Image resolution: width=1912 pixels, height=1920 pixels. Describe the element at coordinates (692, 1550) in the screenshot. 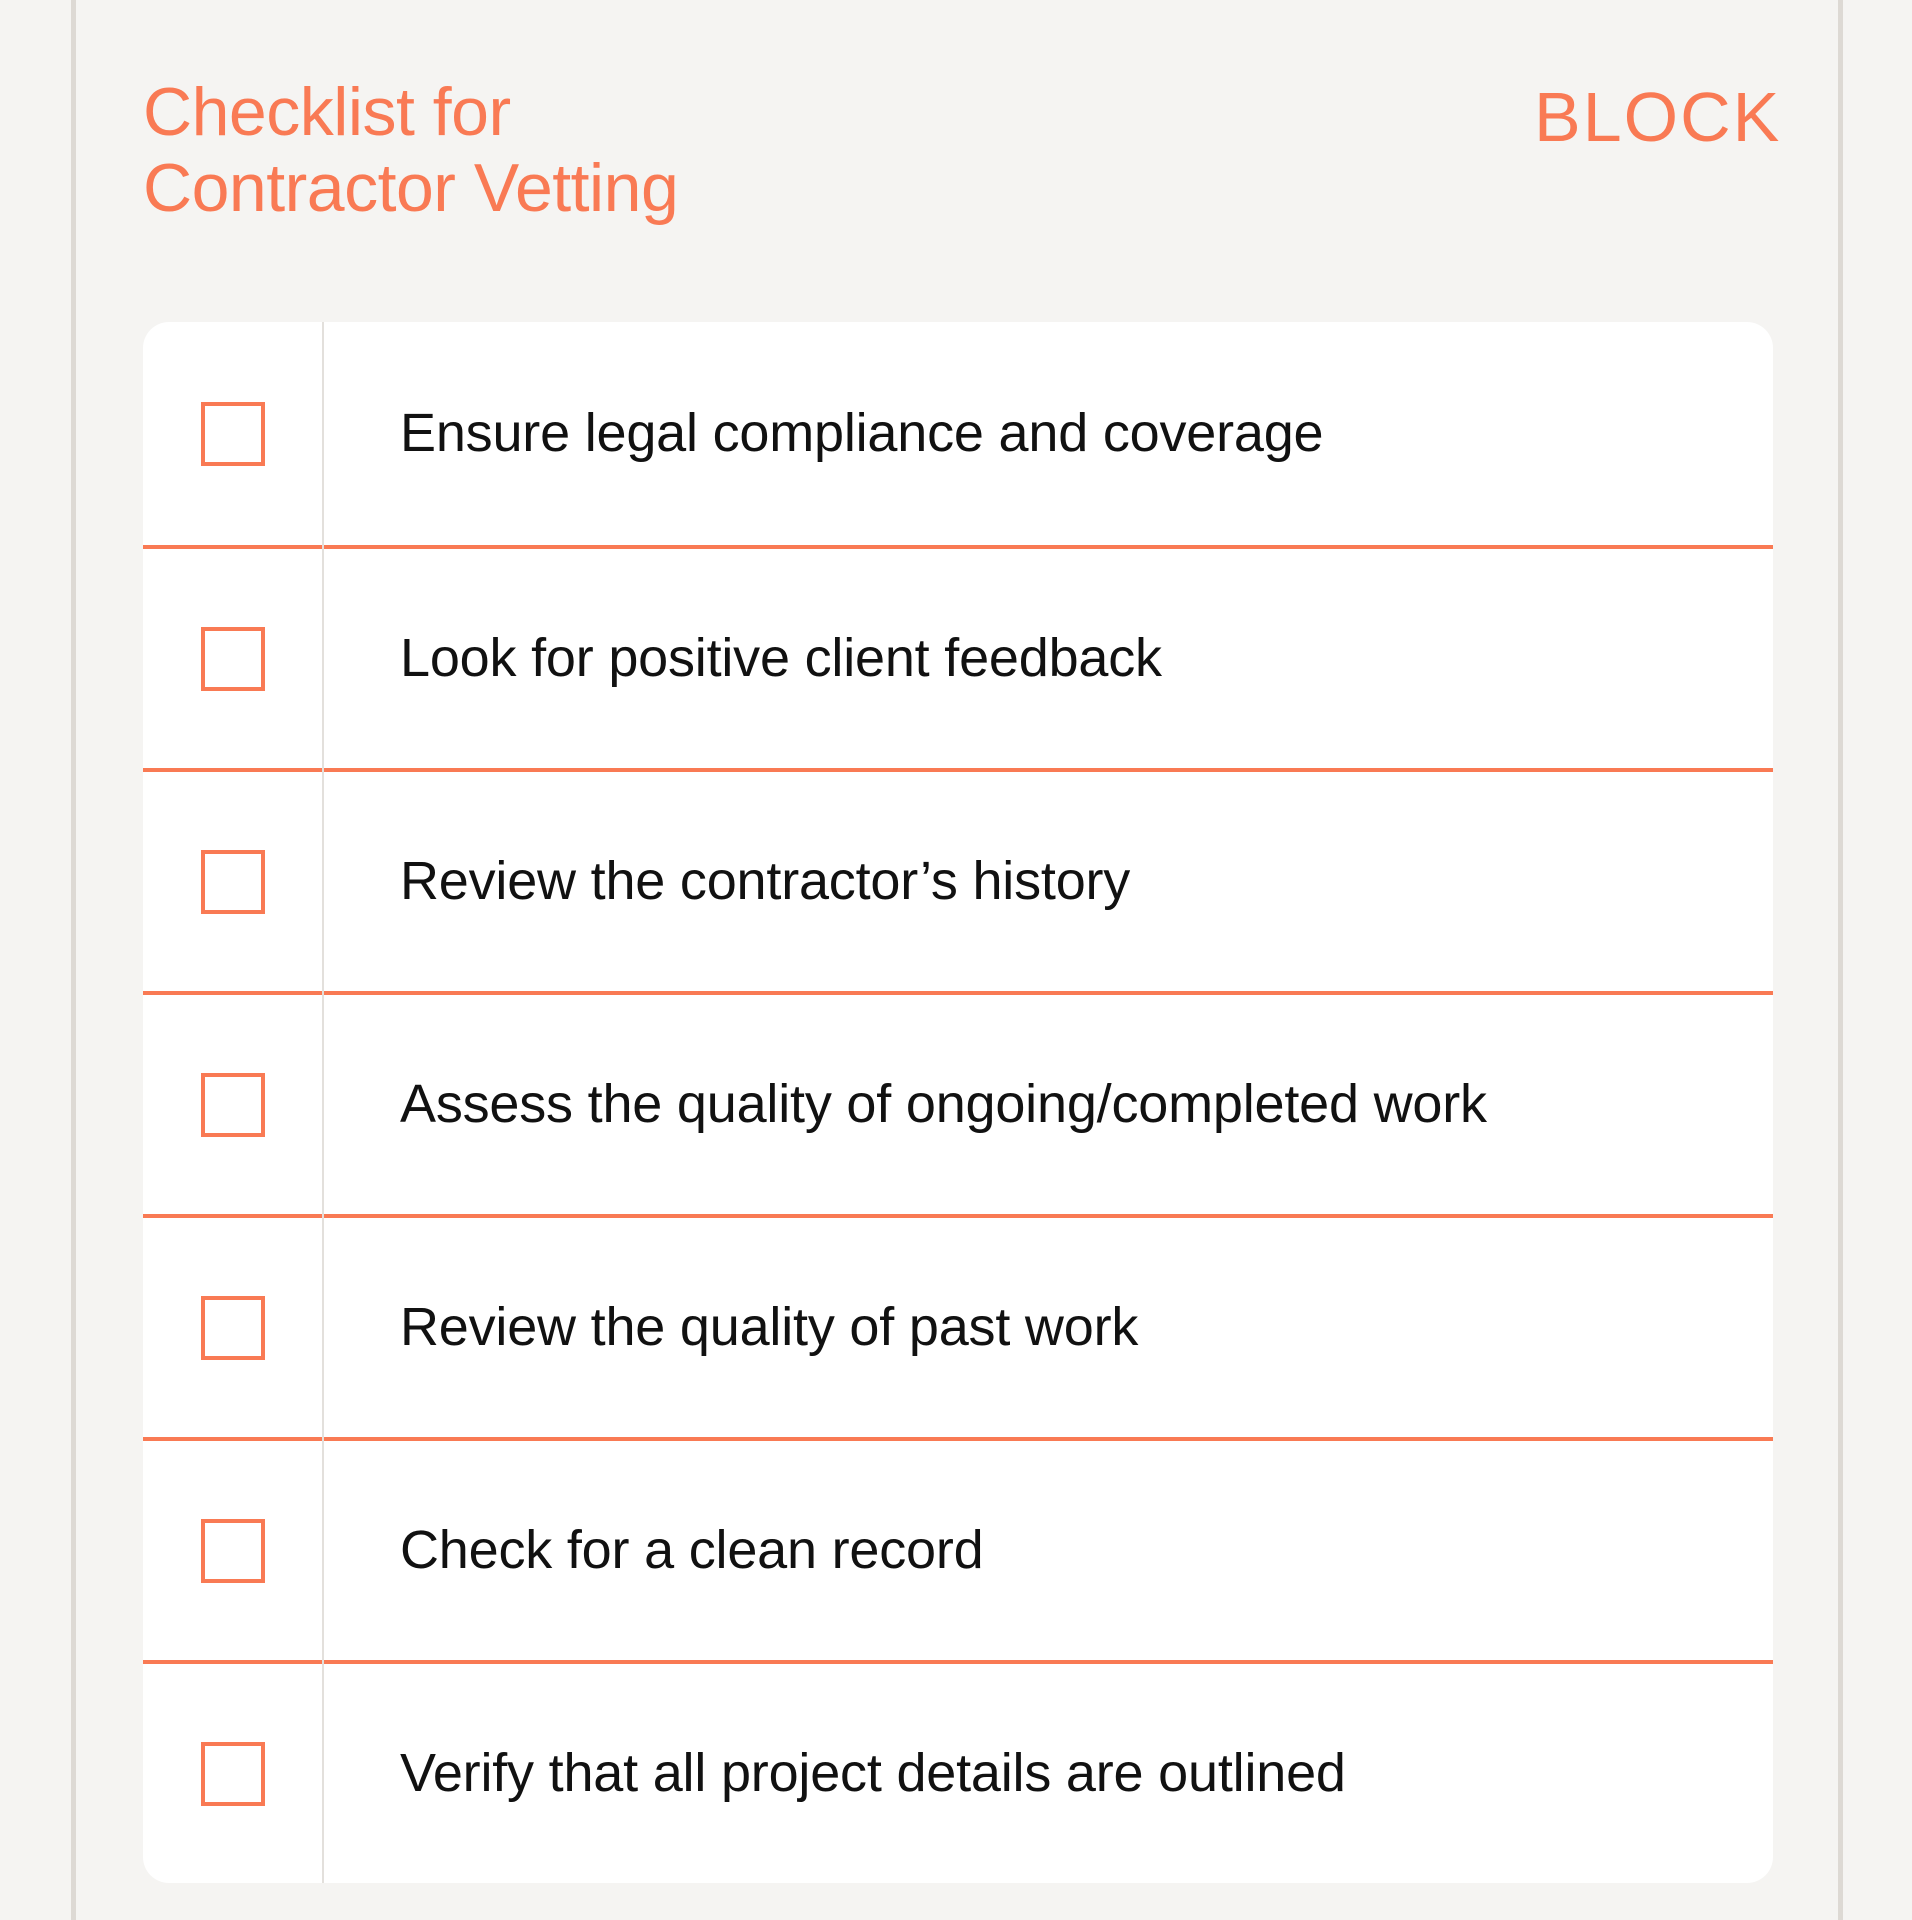

I see `checklist-item-label: Check for a clean record` at that location.